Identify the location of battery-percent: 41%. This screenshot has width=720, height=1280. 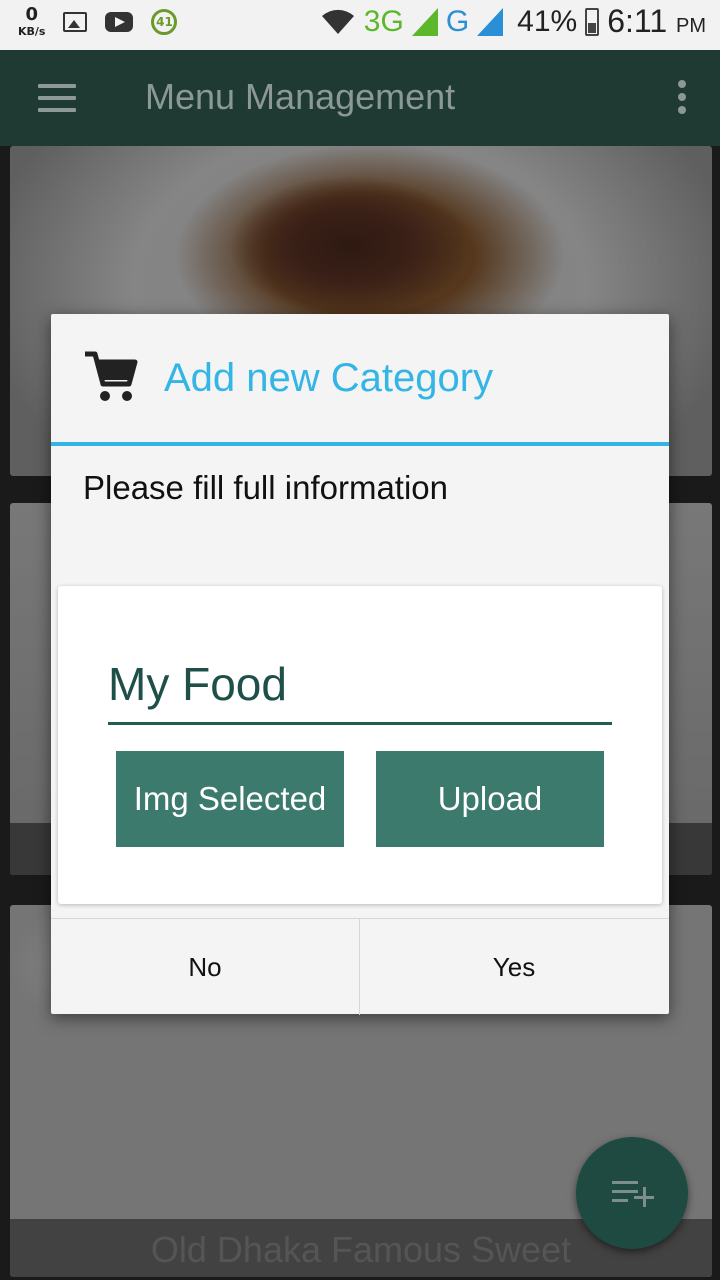
(547, 21).